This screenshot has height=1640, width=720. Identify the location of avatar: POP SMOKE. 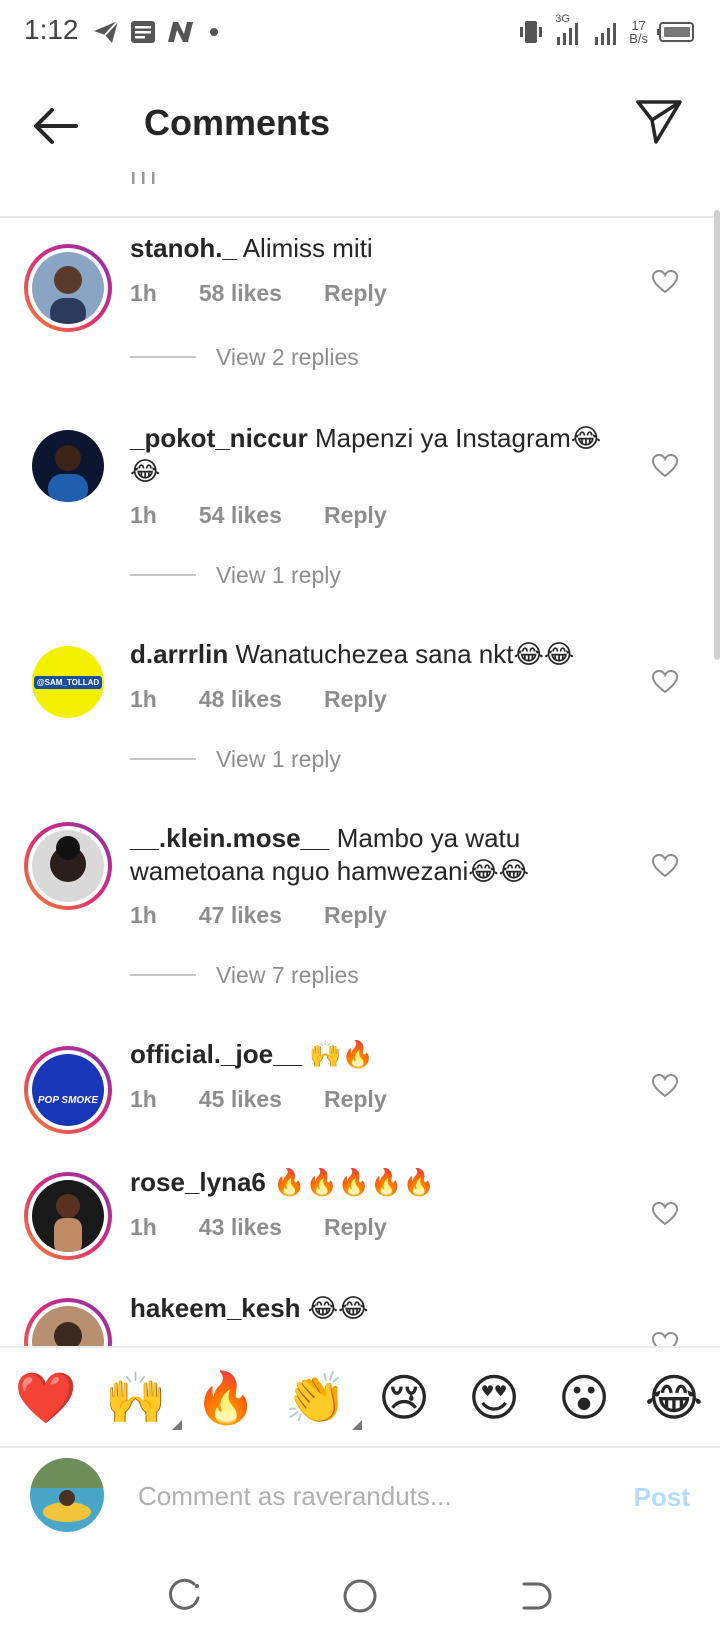
(68, 1090).